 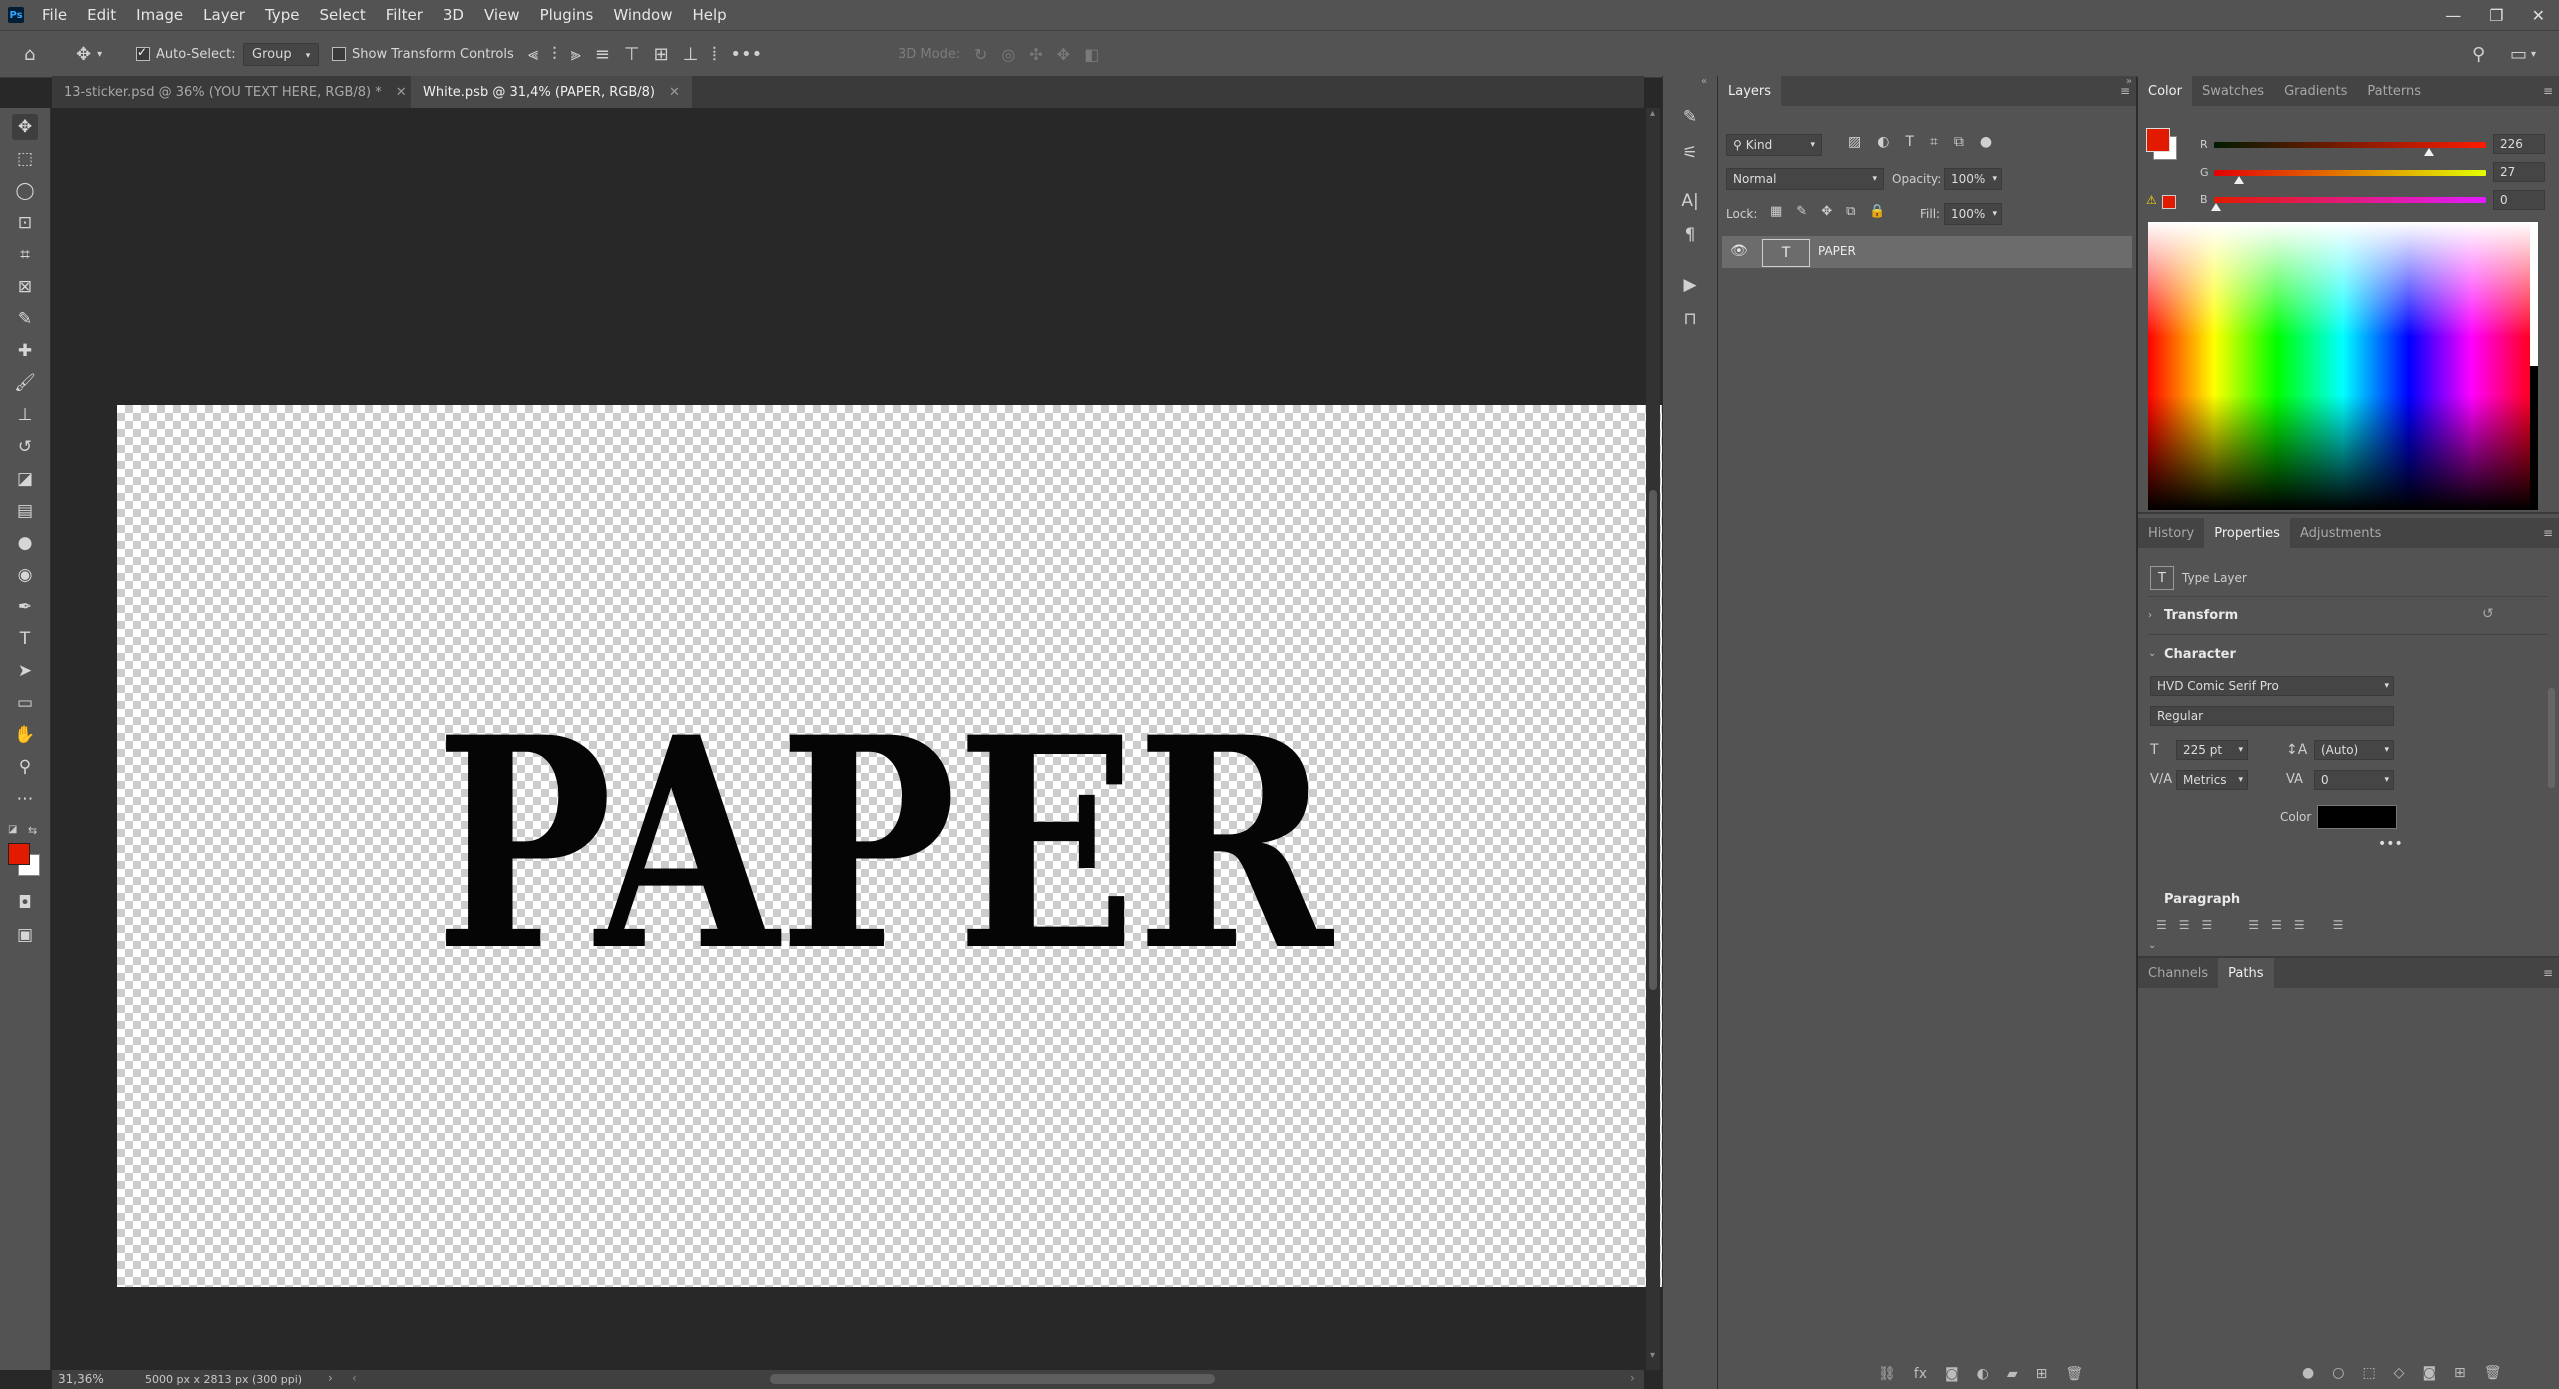 What do you see at coordinates (89, 54) in the screenshot?
I see `move-tool-preset-icon: ✥ ▾` at bounding box center [89, 54].